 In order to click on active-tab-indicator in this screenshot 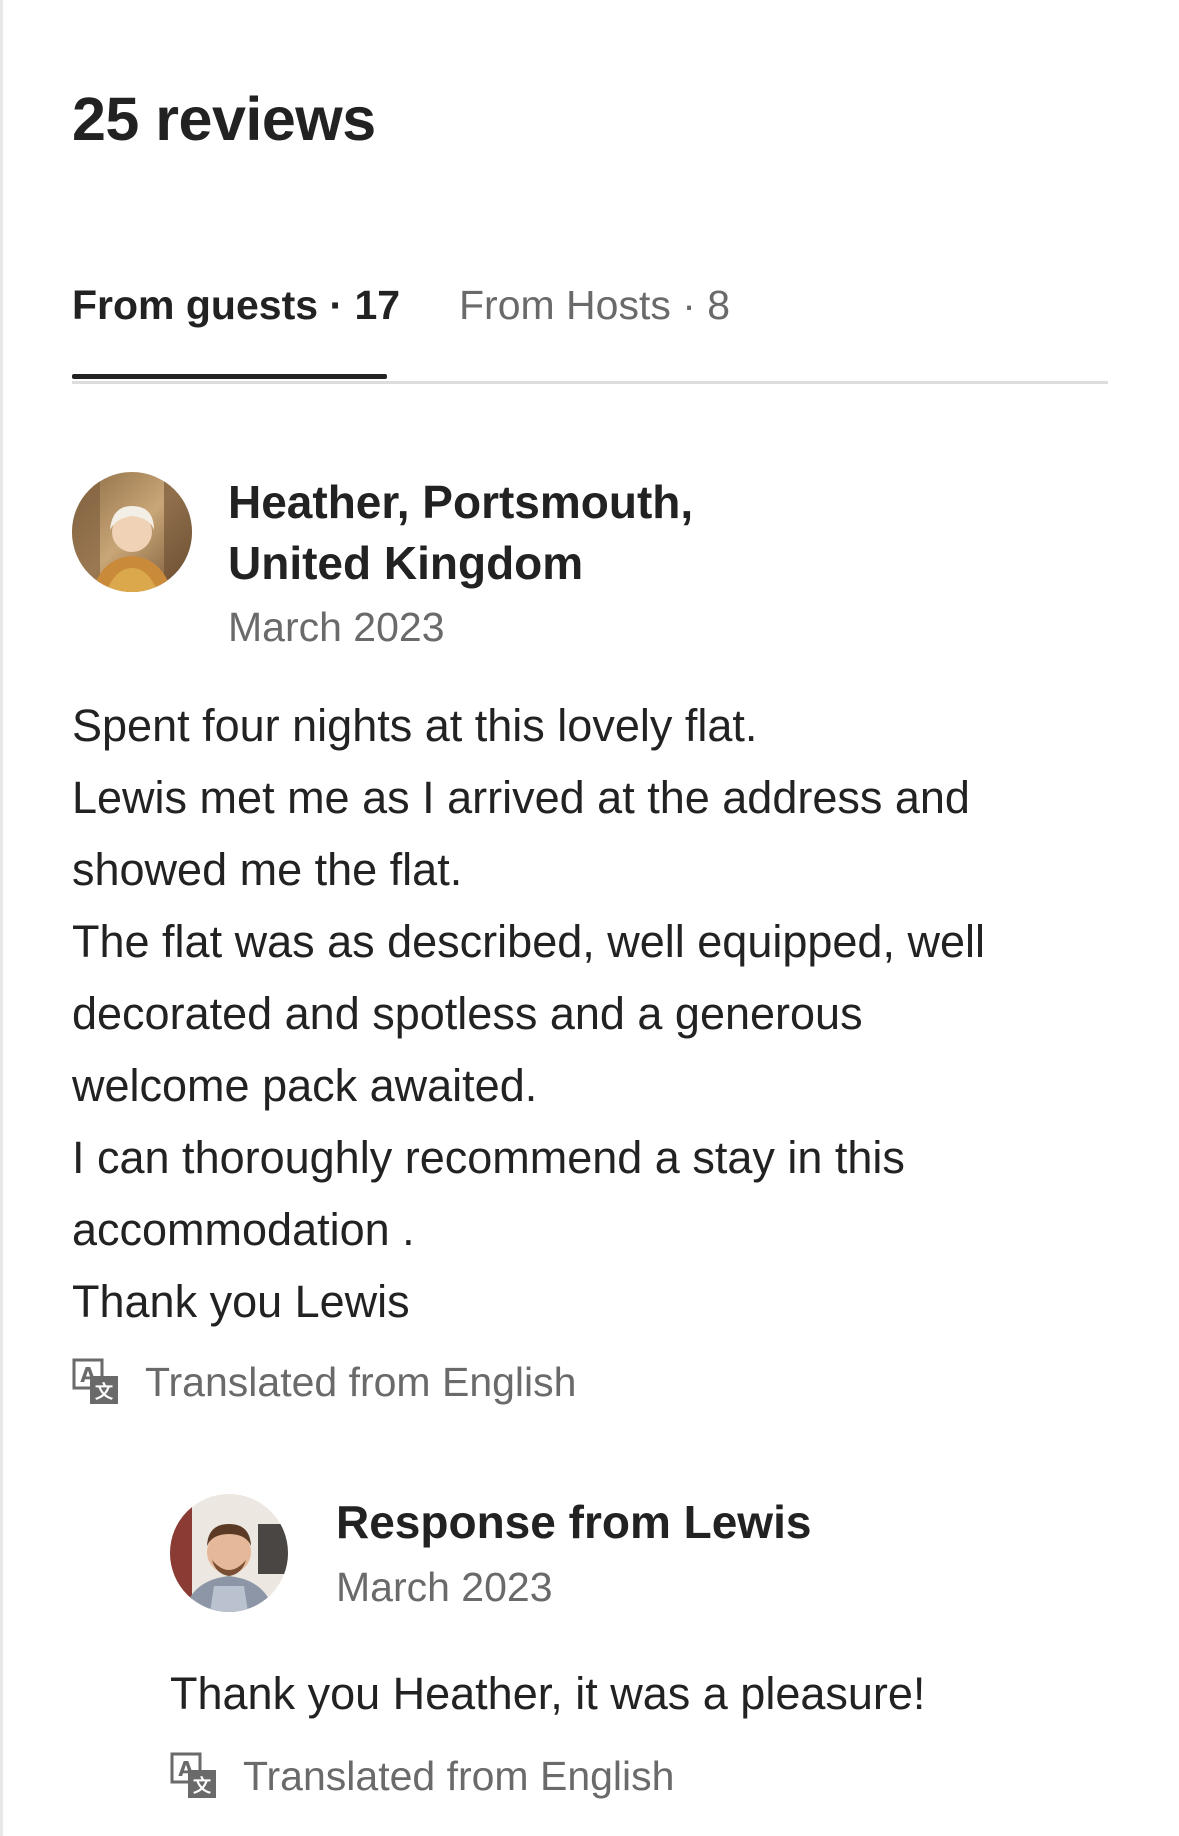, I will do `click(229, 376)`.